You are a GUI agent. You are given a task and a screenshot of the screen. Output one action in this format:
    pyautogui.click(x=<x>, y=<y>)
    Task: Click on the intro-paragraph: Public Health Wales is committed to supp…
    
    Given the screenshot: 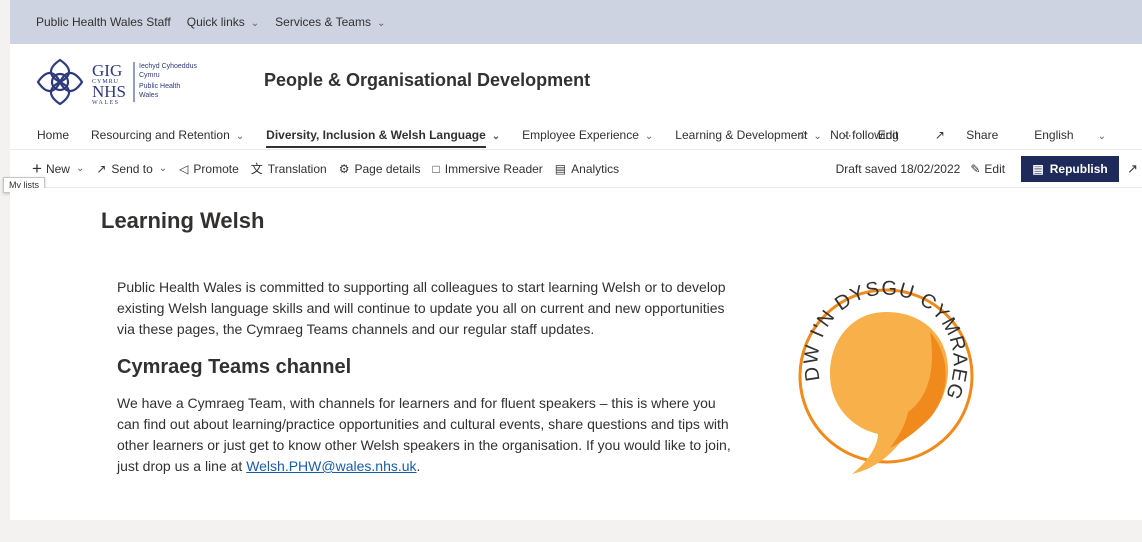 What is the action you would take?
    pyautogui.click(x=421, y=308)
    